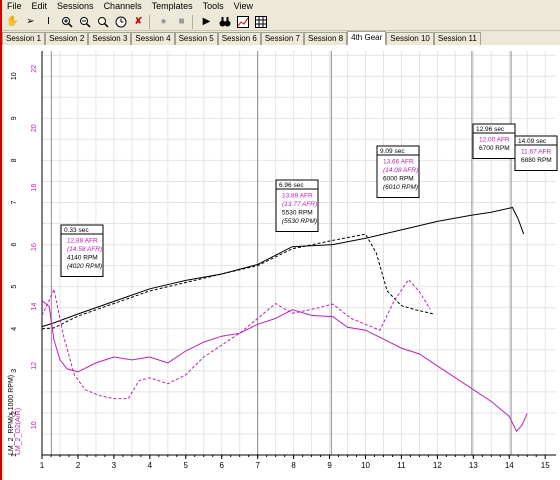 This screenshot has width=560, height=480. What do you see at coordinates (34, 247) in the screenshot?
I see `afr-tick-label: 16` at bounding box center [34, 247].